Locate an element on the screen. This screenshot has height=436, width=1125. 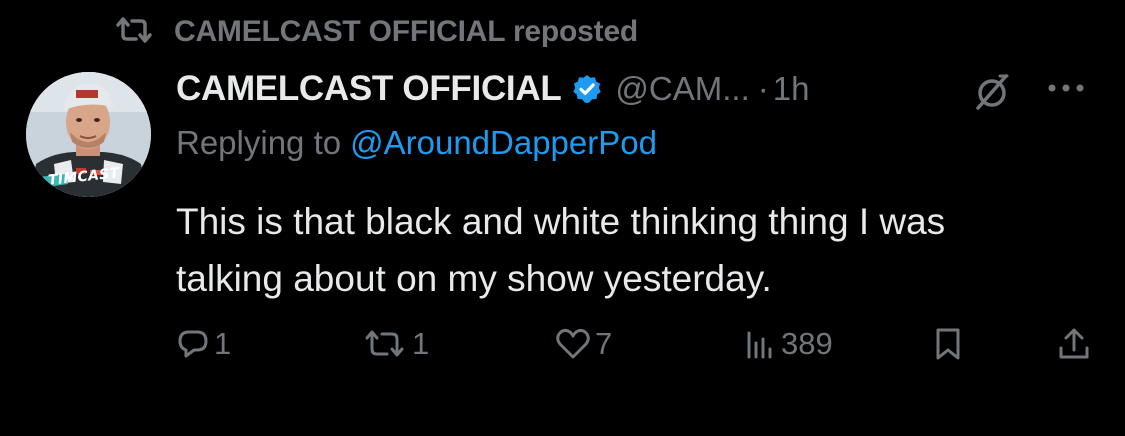
bookmark-icon is located at coordinates (948, 344).